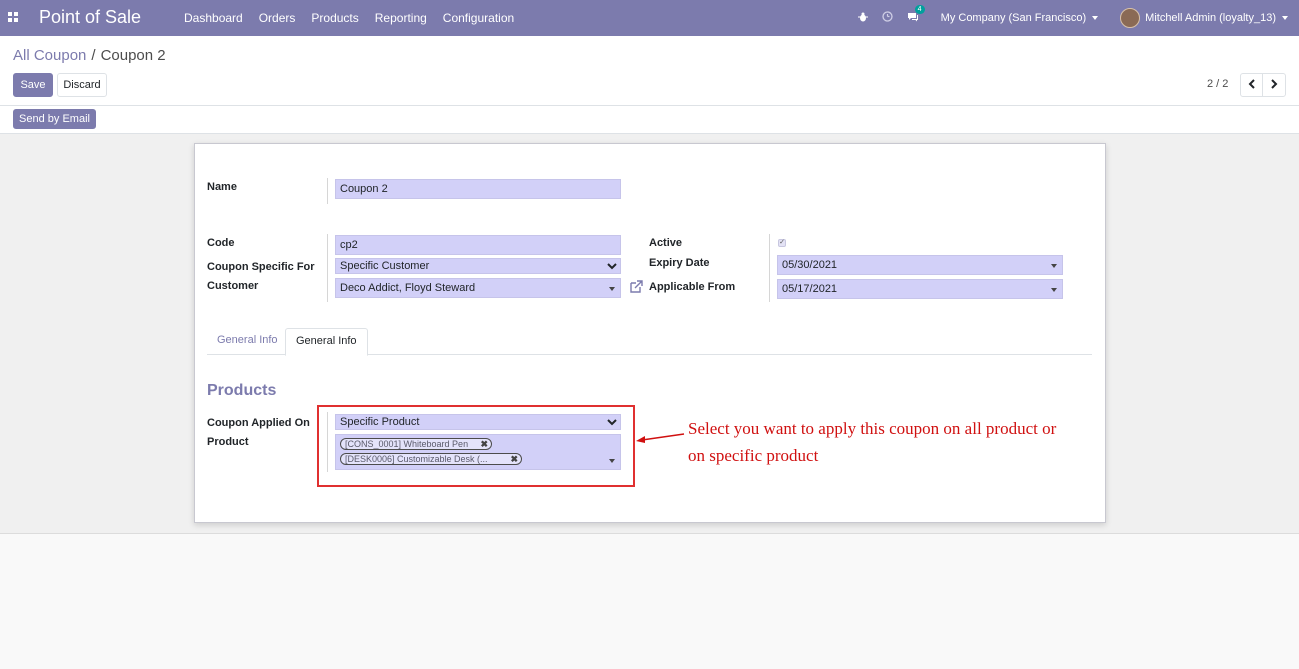 The width and height of the screenshot is (1299, 669). Describe the element at coordinates (1210, 18) in the screenshot. I see `user-name: Mitchell Admin (loyalty_13)` at that location.